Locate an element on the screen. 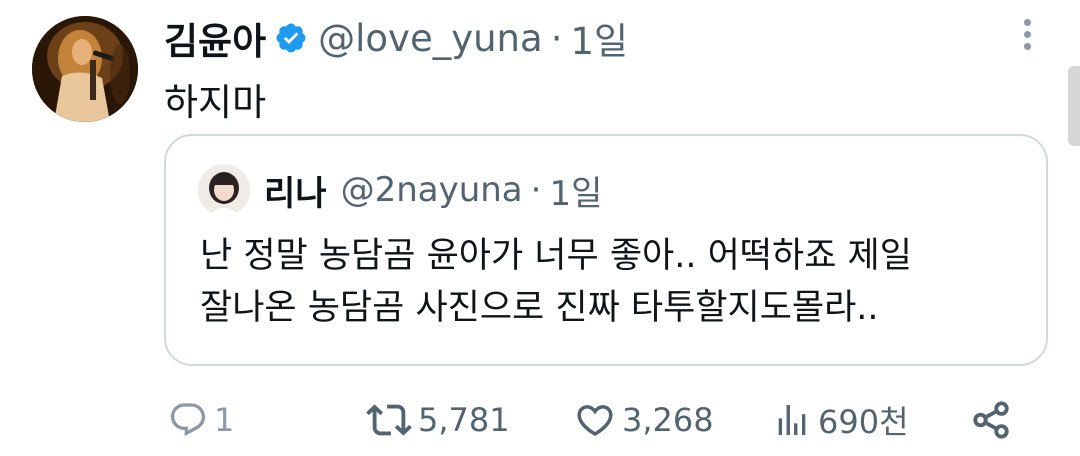  like-button: 3,268 is located at coordinates (644, 420).